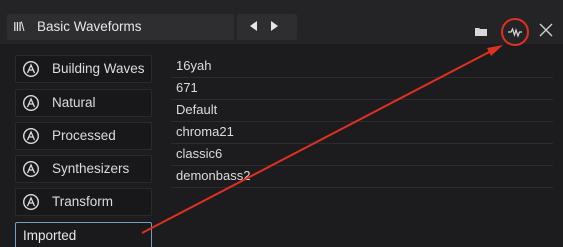 Image resolution: width=563 pixels, height=247 pixels. I want to click on list-item: chroma21, so click(362, 133).